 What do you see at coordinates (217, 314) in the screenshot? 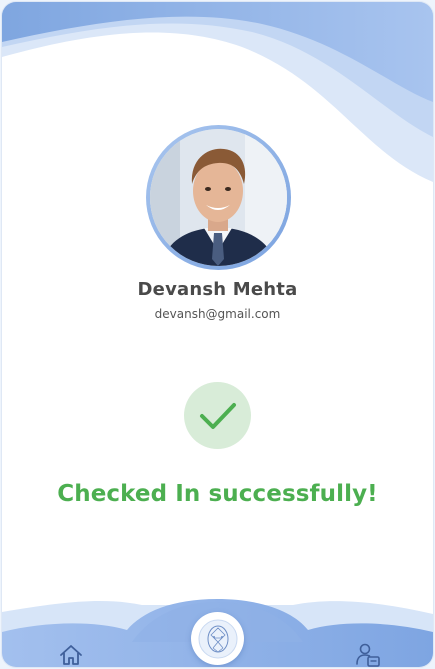
I see `user-email: devansh@gmail.com` at bounding box center [217, 314].